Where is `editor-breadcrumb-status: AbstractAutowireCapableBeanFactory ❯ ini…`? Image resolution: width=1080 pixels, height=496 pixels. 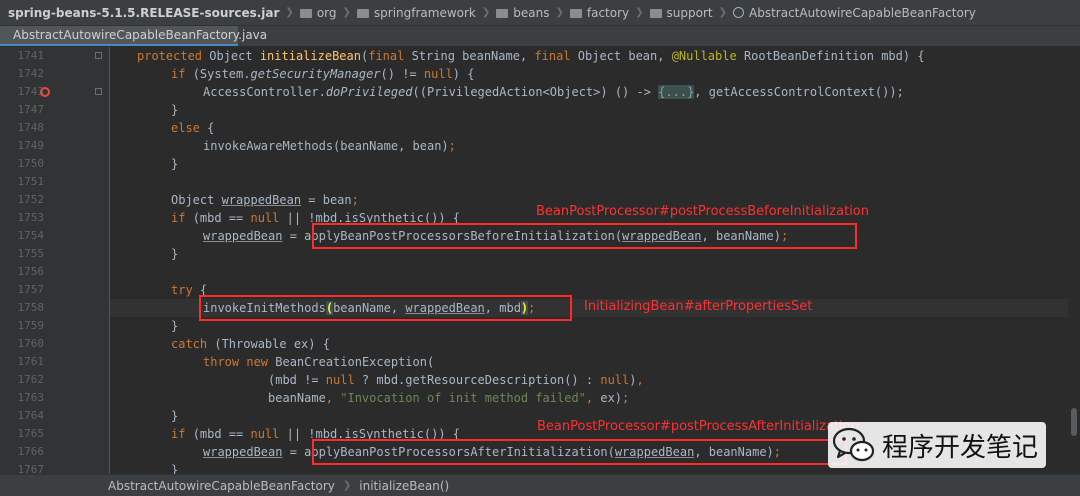 editor-breadcrumb-status: AbstractAutowireCapableBeanFactory ❯ ini… is located at coordinates (540, 485).